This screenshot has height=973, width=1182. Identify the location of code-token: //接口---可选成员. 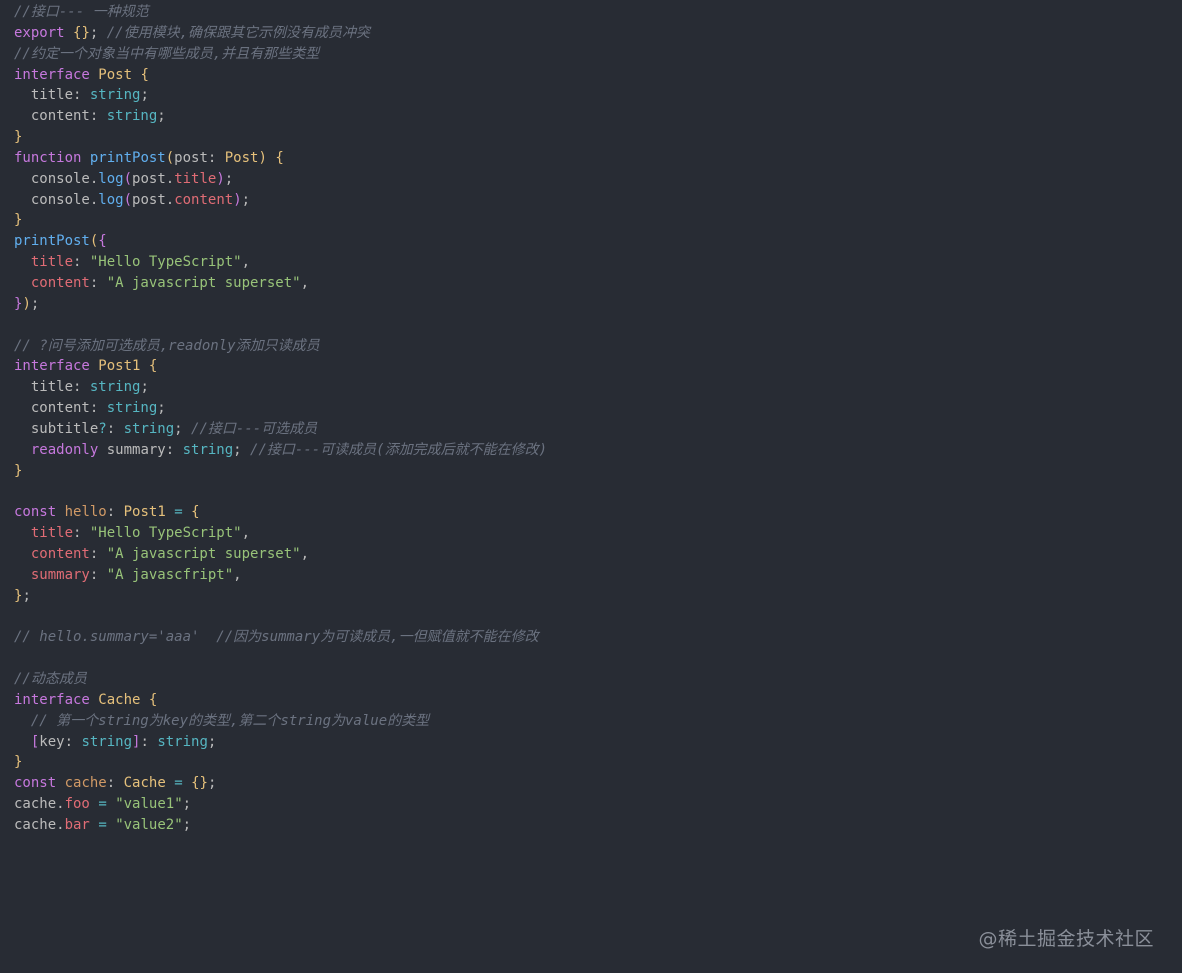
(254, 428).